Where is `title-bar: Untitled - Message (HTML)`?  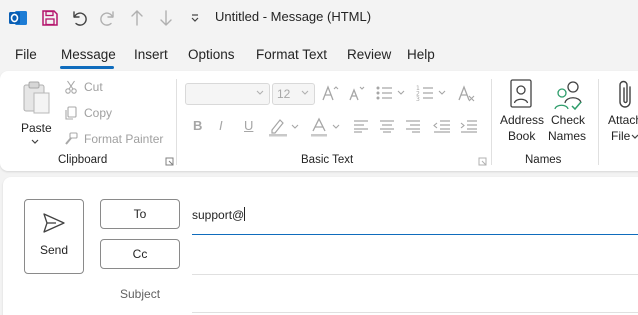 title-bar: Untitled - Message (HTML) is located at coordinates (319, 18).